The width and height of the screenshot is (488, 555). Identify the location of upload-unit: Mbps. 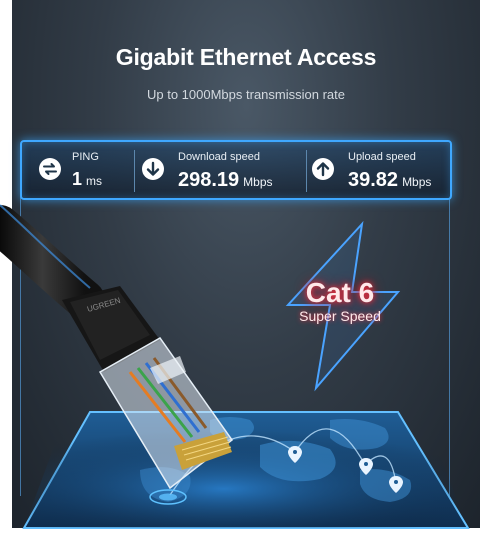
(417, 182).